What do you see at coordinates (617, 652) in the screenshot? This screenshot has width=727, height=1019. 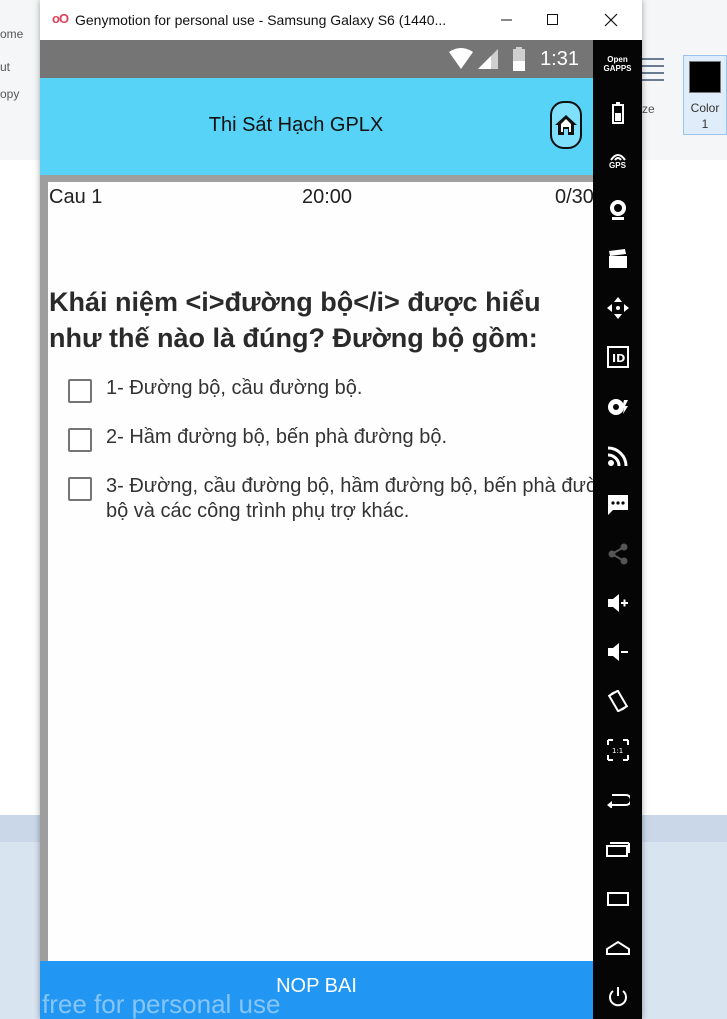 I see `volume-down-icon` at bounding box center [617, 652].